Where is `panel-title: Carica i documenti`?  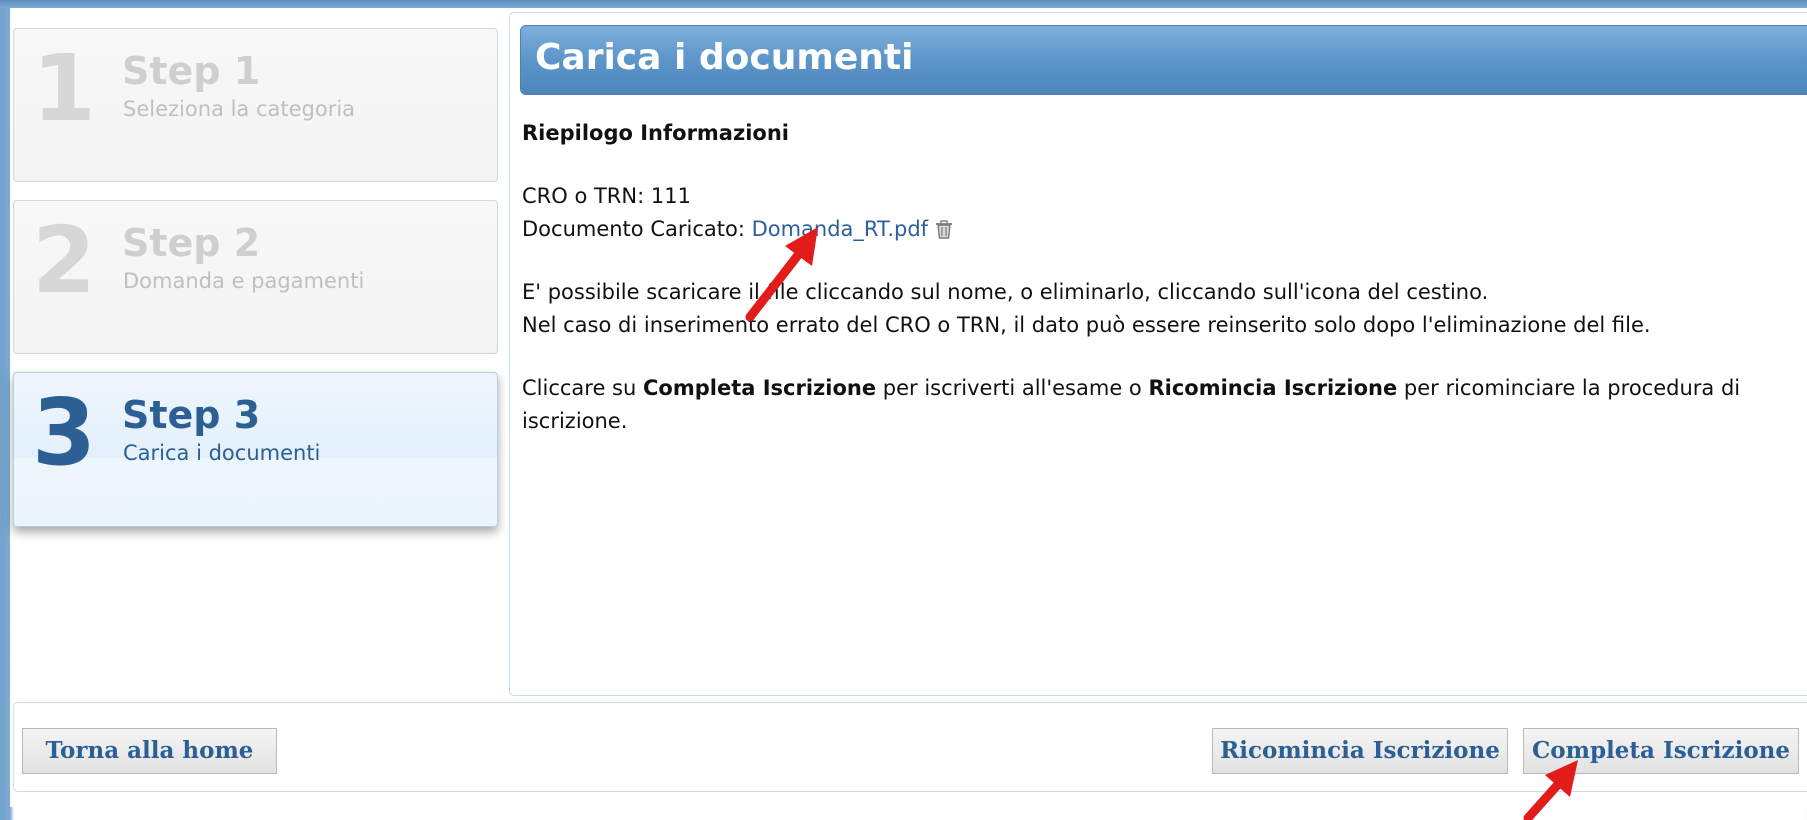
panel-title: Carica i documenti is located at coordinates (724, 57).